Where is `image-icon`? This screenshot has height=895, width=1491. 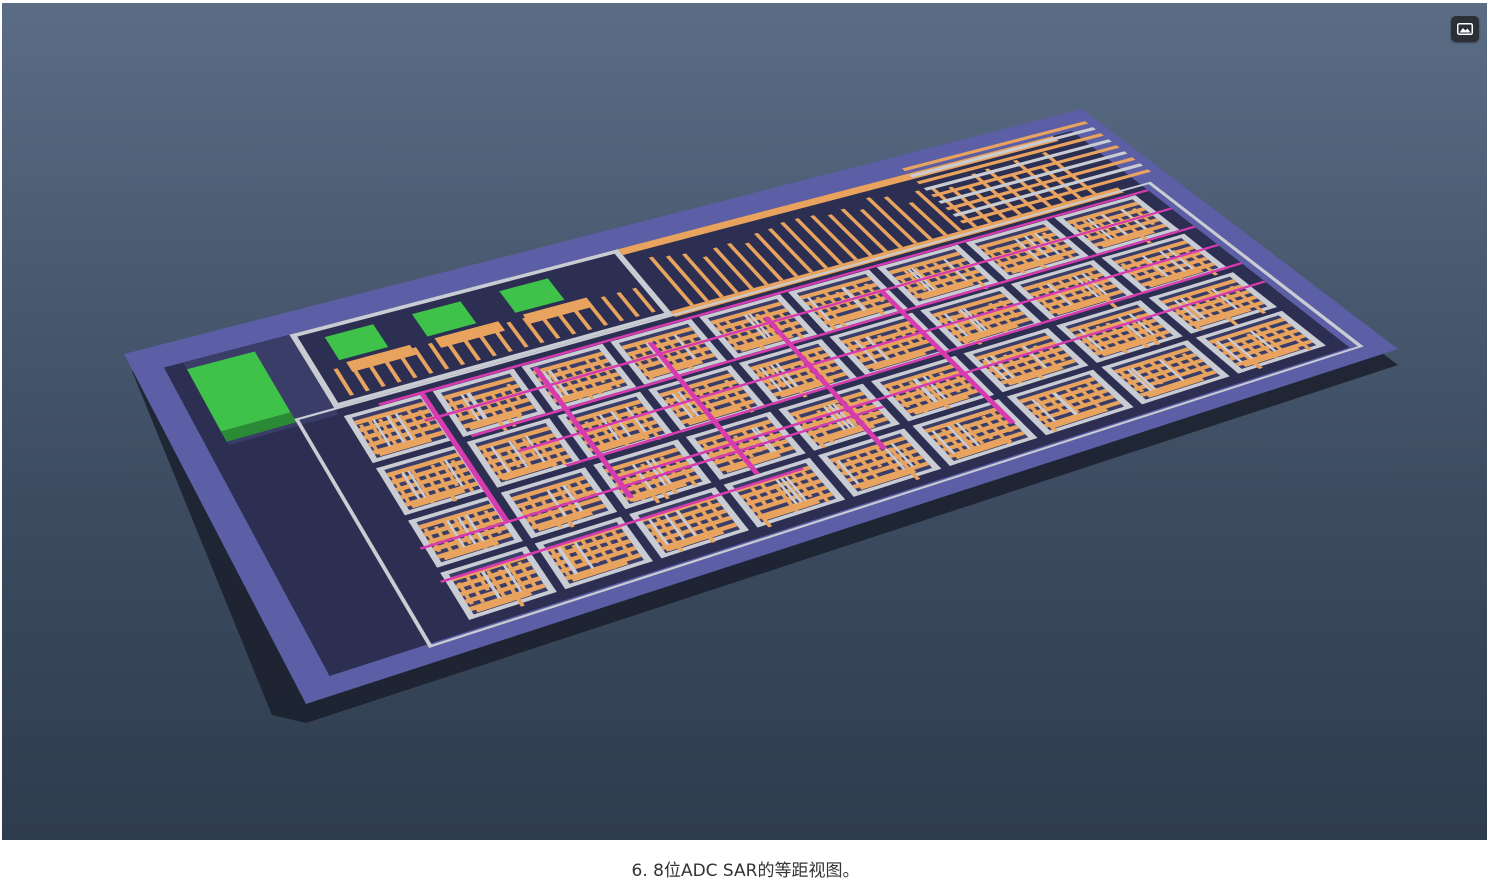 image-icon is located at coordinates (1465, 29).